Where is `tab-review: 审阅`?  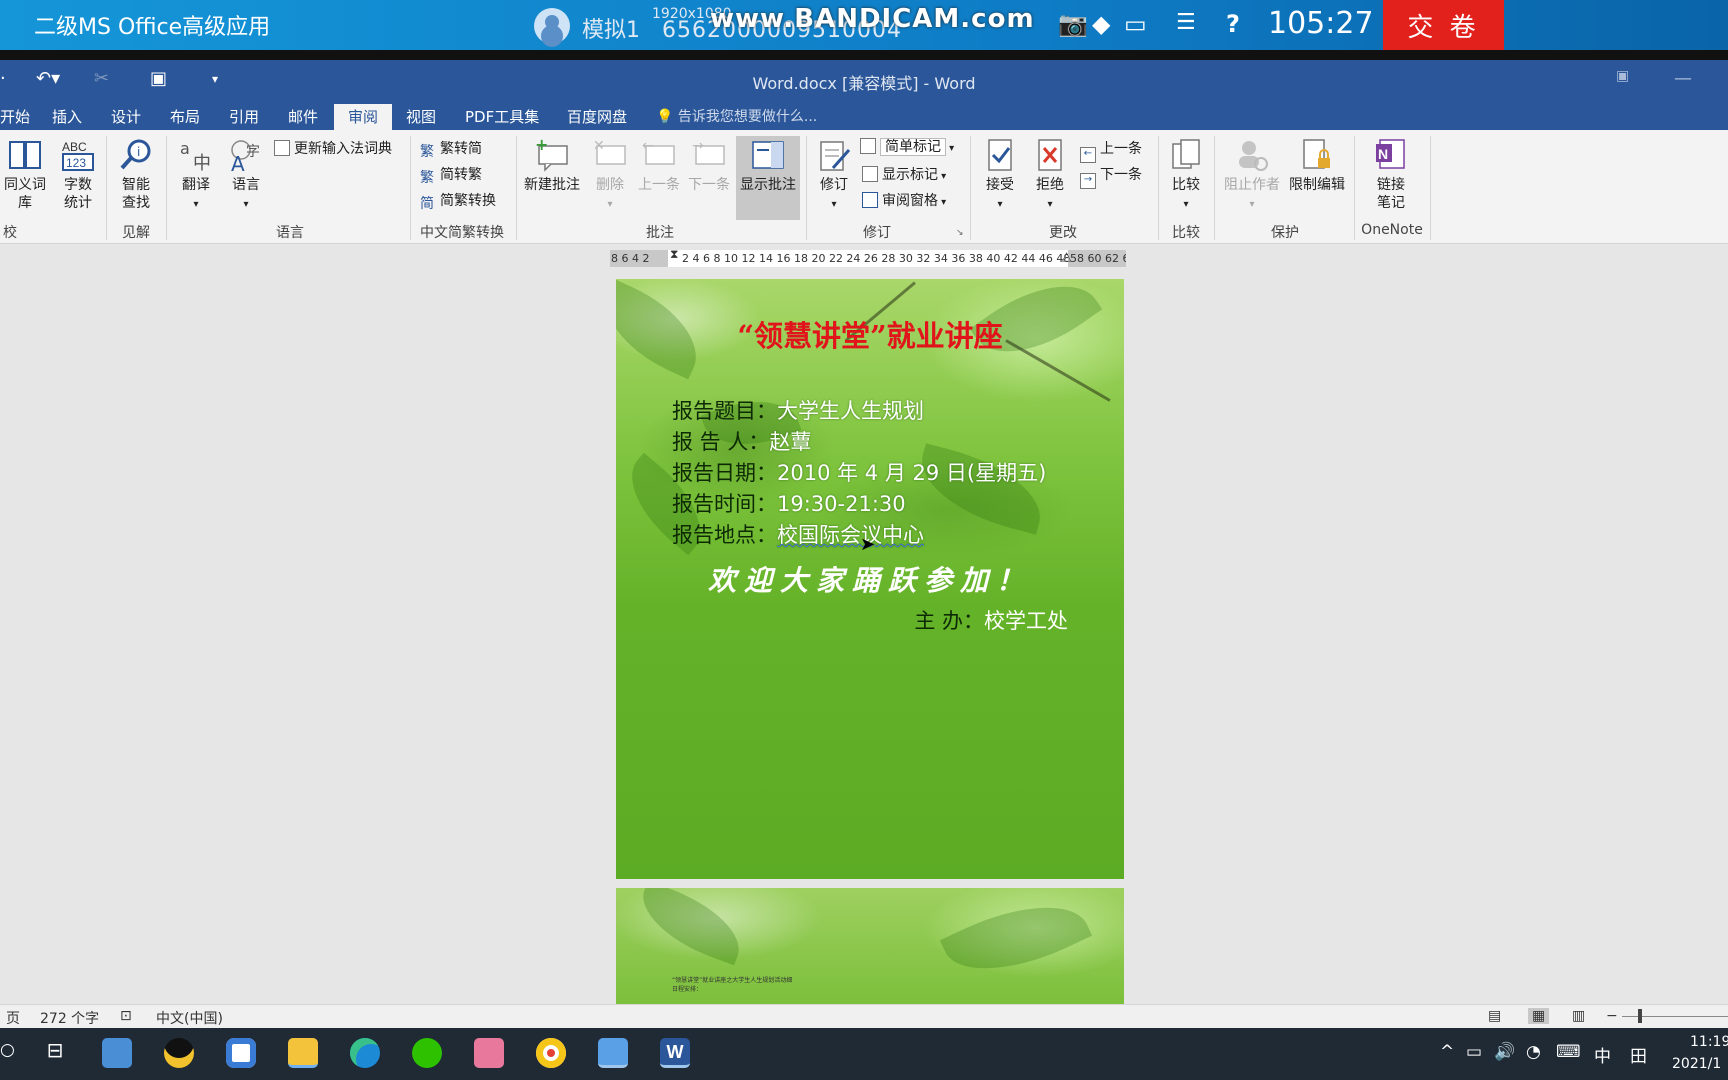
tab-review: 审阅 is located at coordinates (363, 117).